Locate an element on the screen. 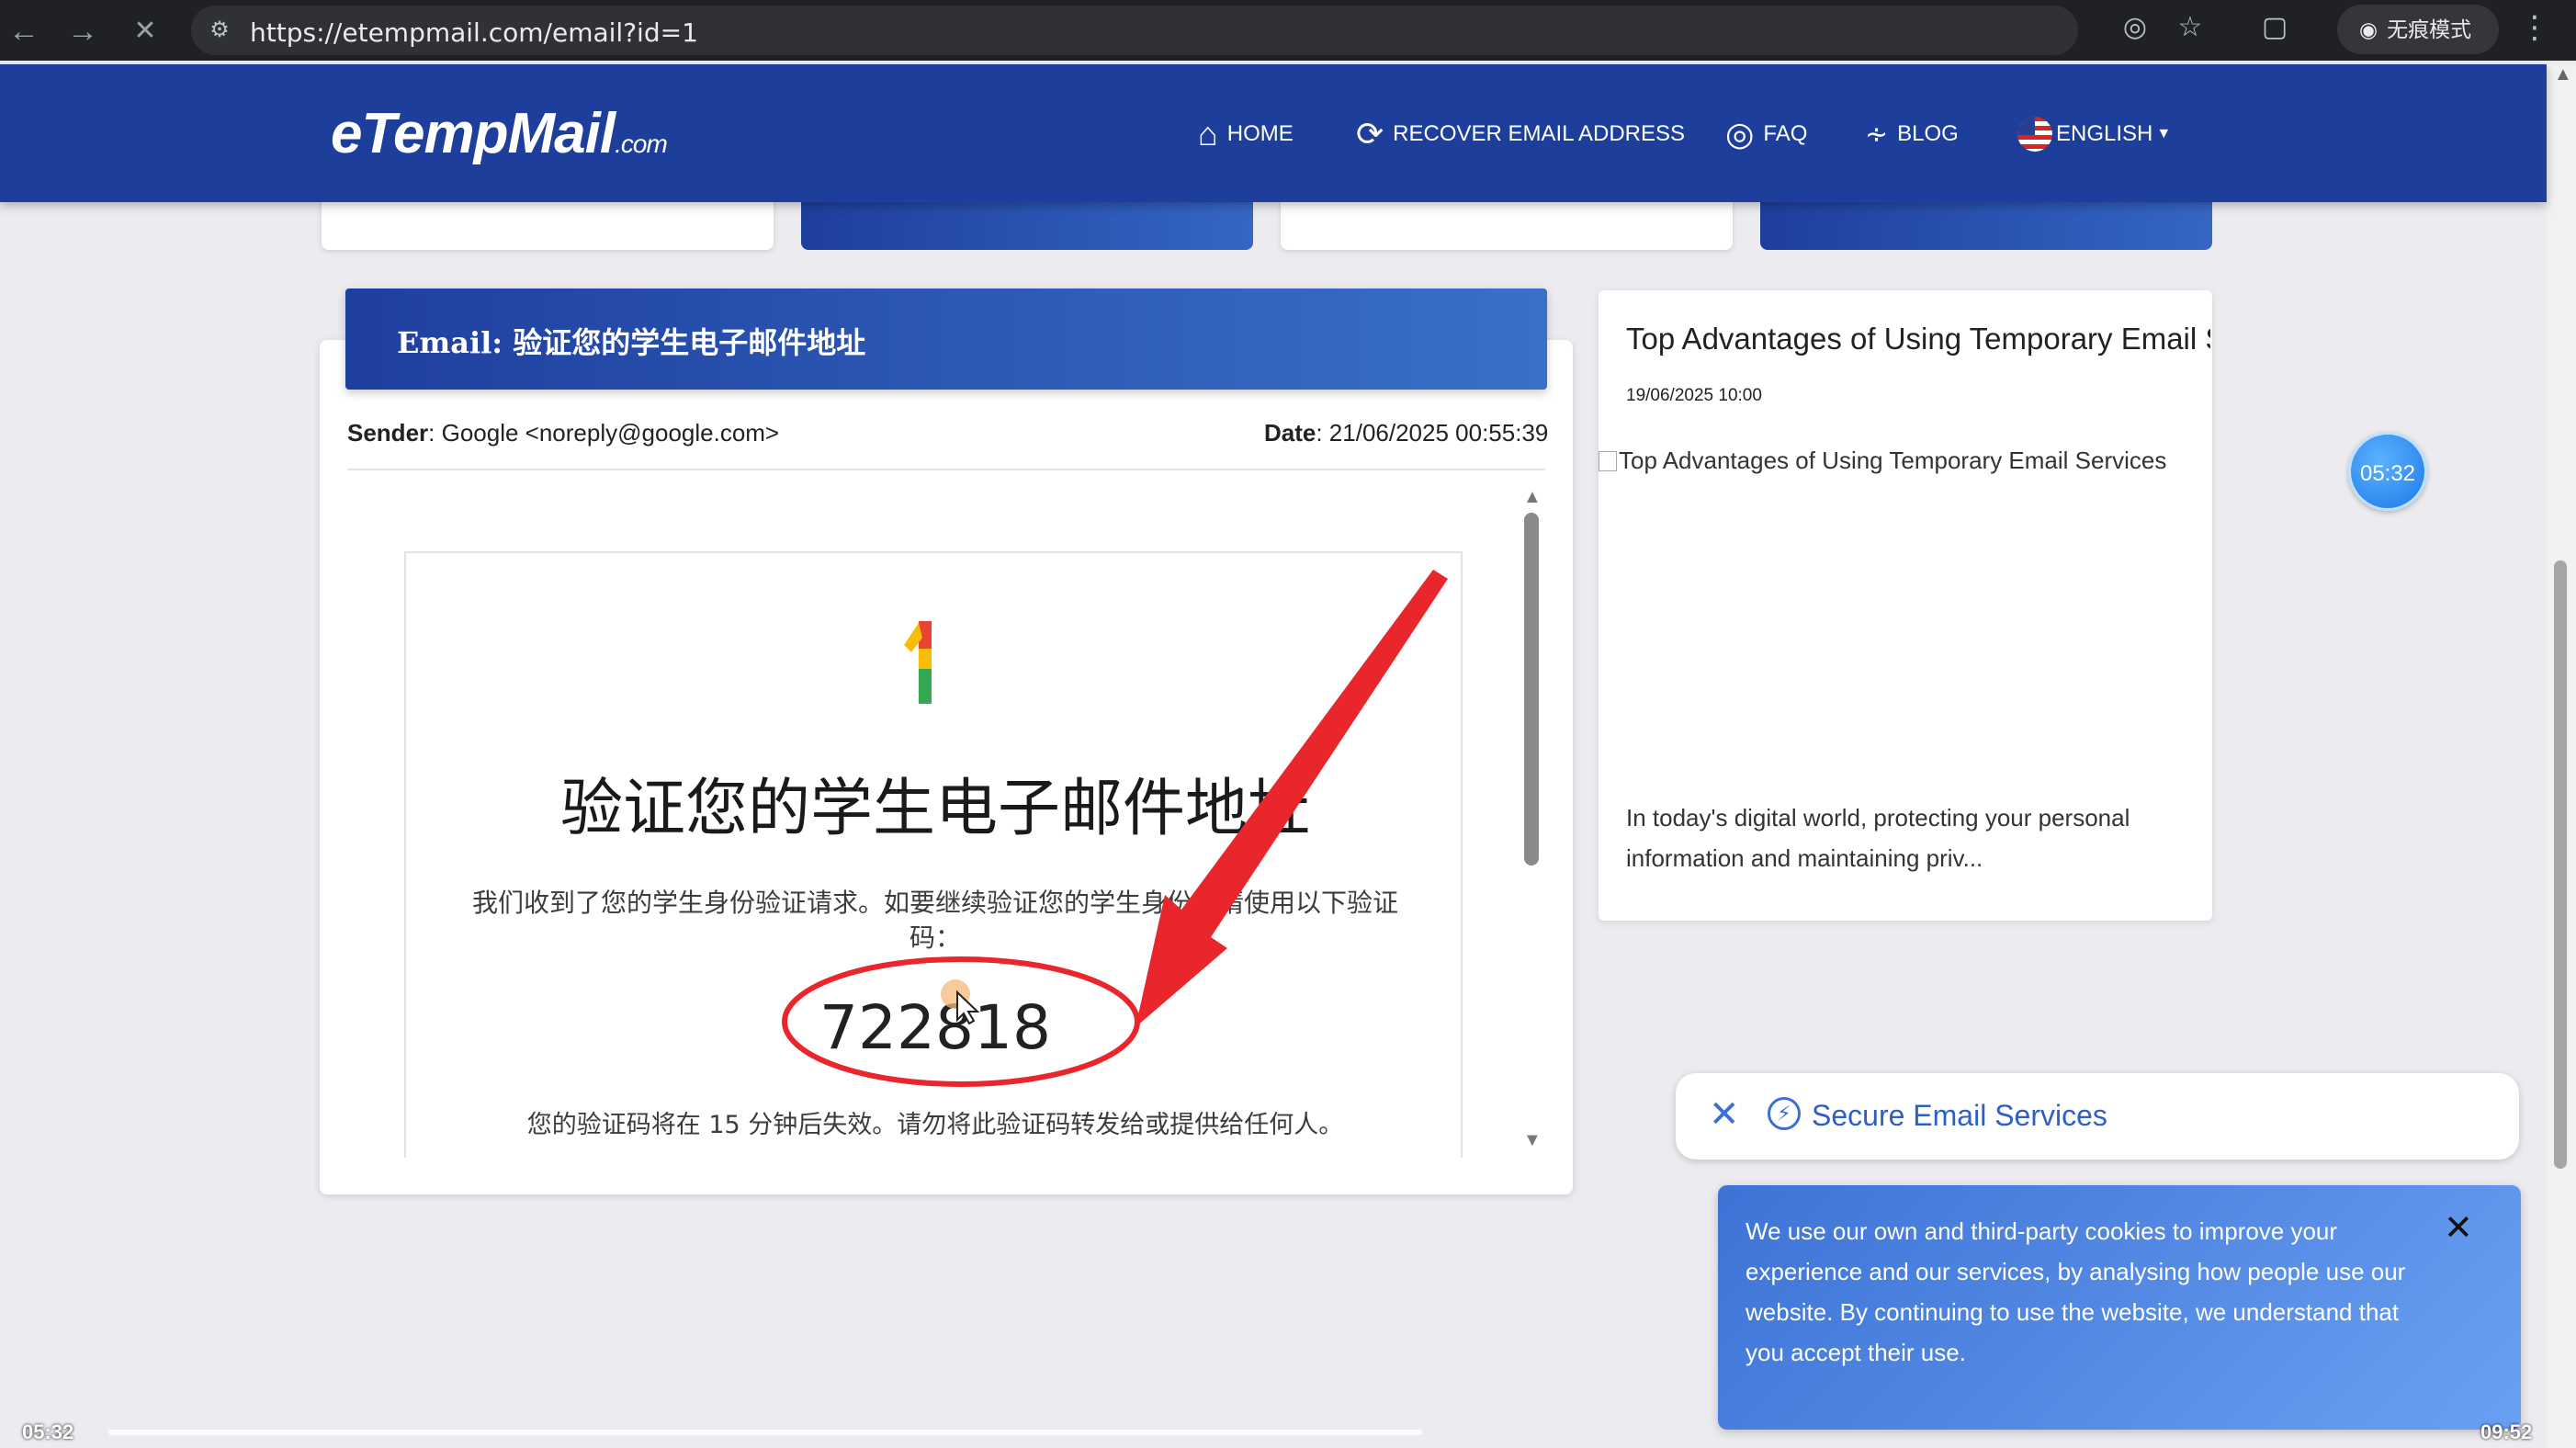 This screenshot has width=2576, height=1448. close-icon: ✕ is located at coordinates (1724, 1114).